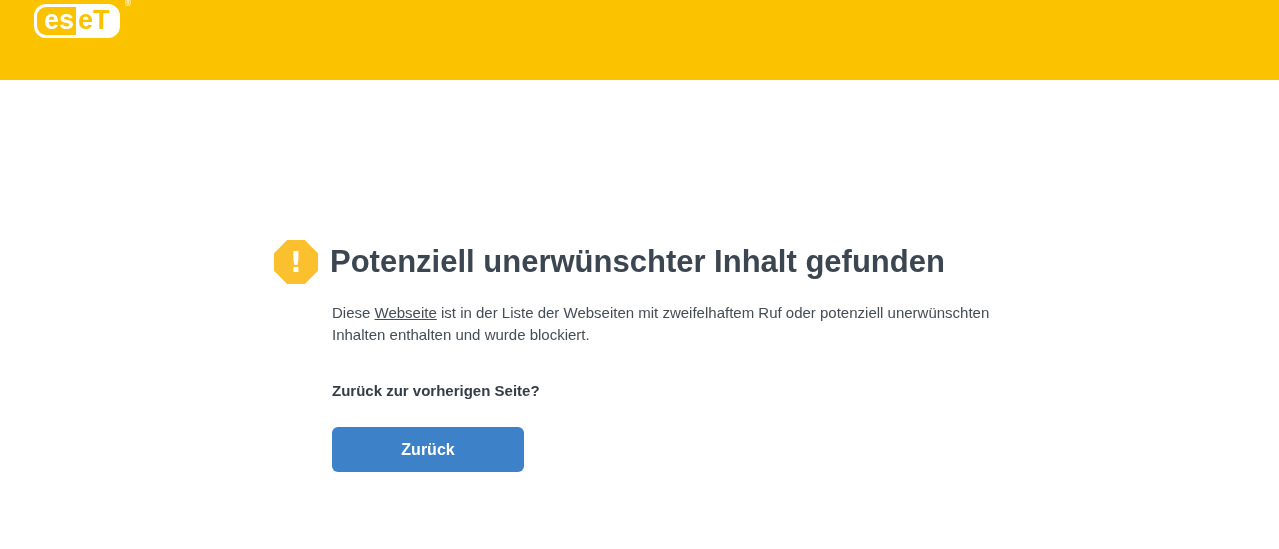 This screenshot has width=1279, height=549. I want to click on logo: es eT, so click(77, 21).